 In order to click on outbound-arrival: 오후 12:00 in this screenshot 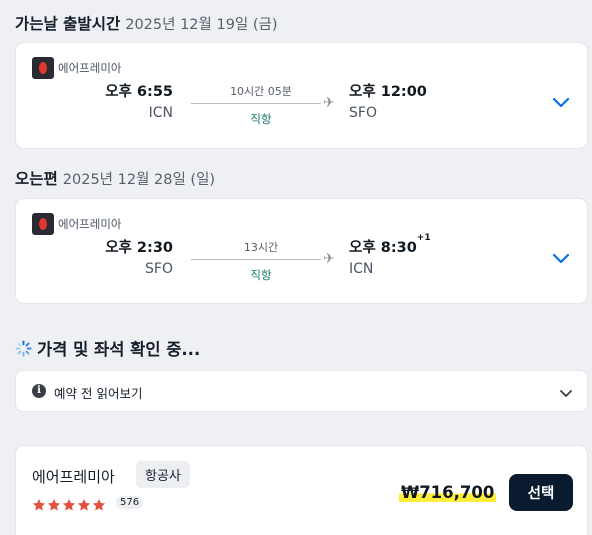, I will do `click(388, 90)`.